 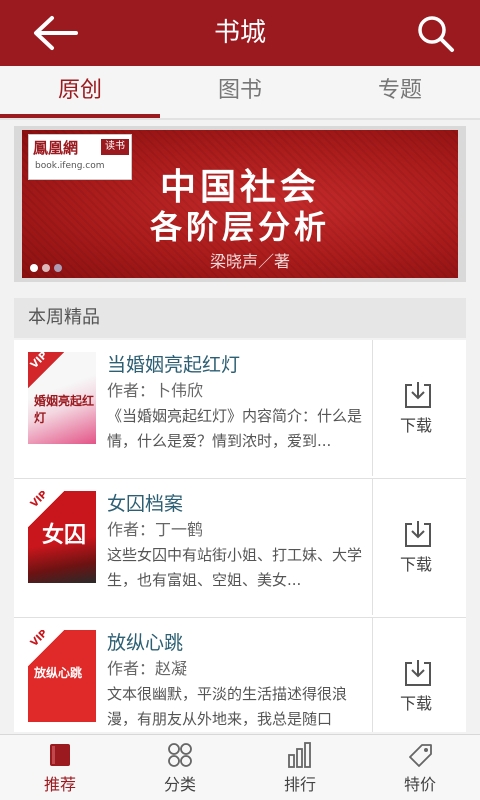 What do you see at coordinates (64, 317) in the screenshot?
I see `section-title: 本周精品` at bounding box center [64, 317].